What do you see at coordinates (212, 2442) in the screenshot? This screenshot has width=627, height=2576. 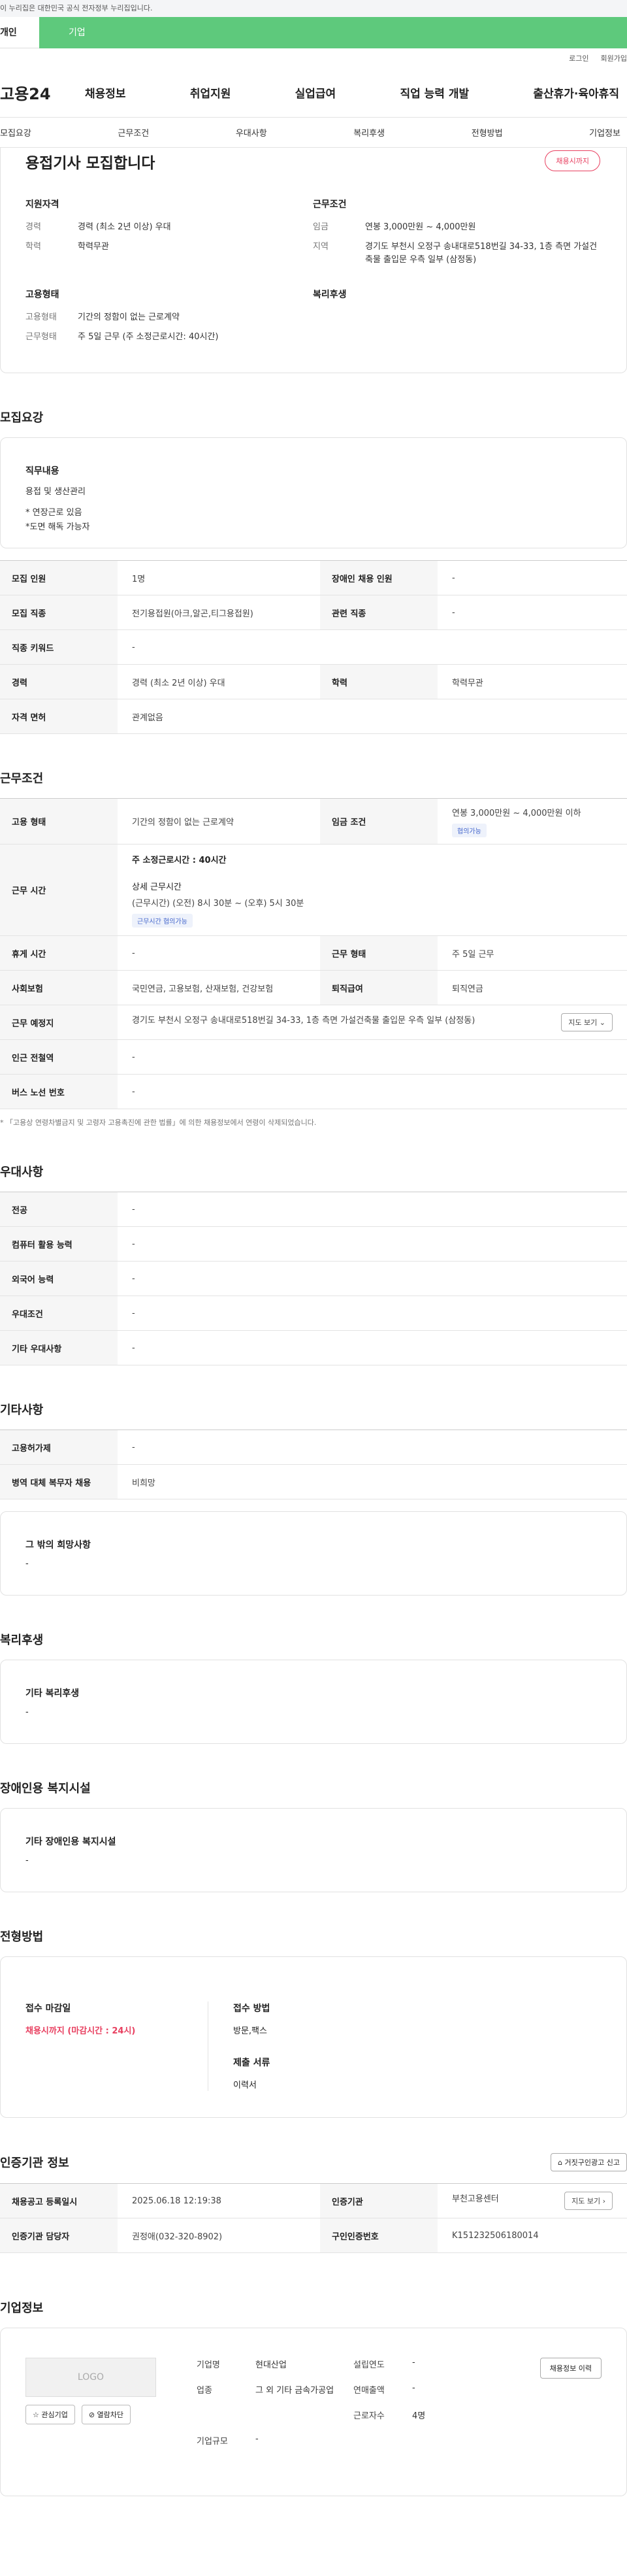 I see `label: 기업규모` at bounding box center [212, 2442].